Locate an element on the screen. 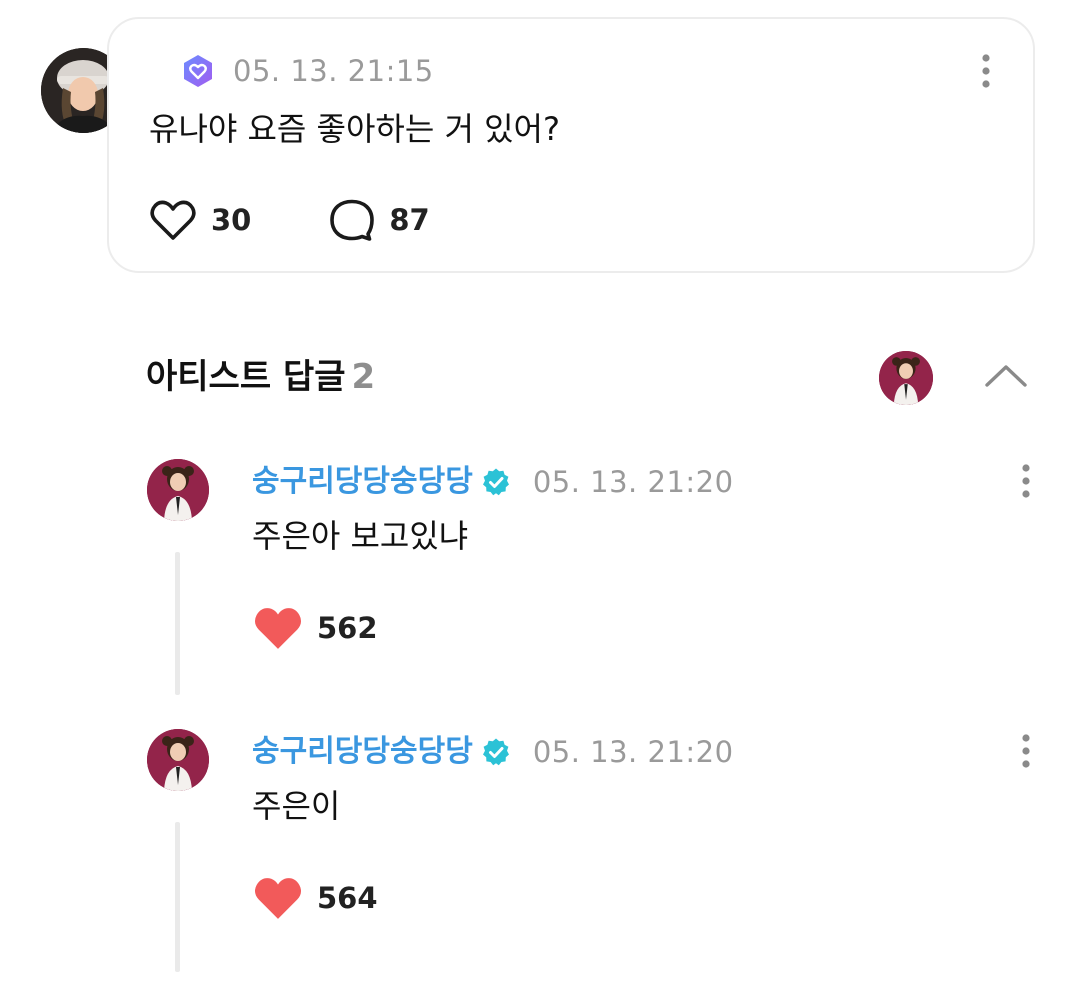 This screenshot has width=1080, height=981. heart-outline-icon is located at coordinates (173, 220).